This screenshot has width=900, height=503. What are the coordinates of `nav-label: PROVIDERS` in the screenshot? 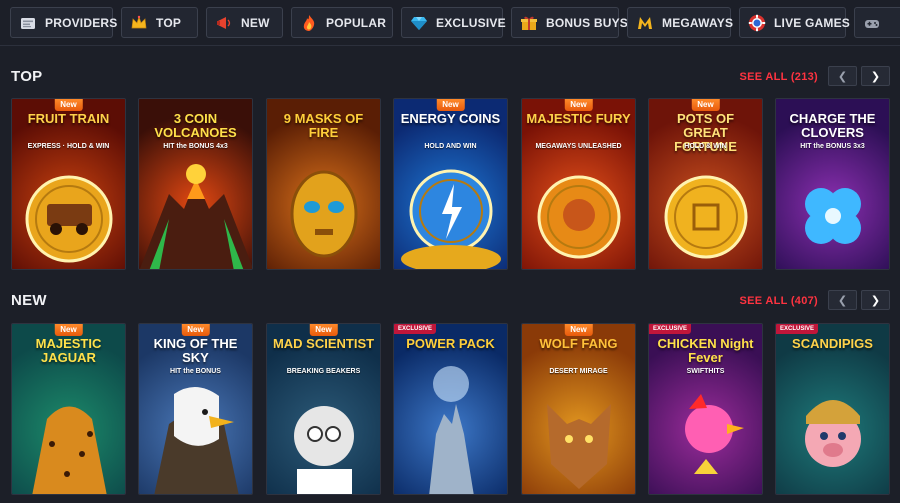 It's located at (81, 22).